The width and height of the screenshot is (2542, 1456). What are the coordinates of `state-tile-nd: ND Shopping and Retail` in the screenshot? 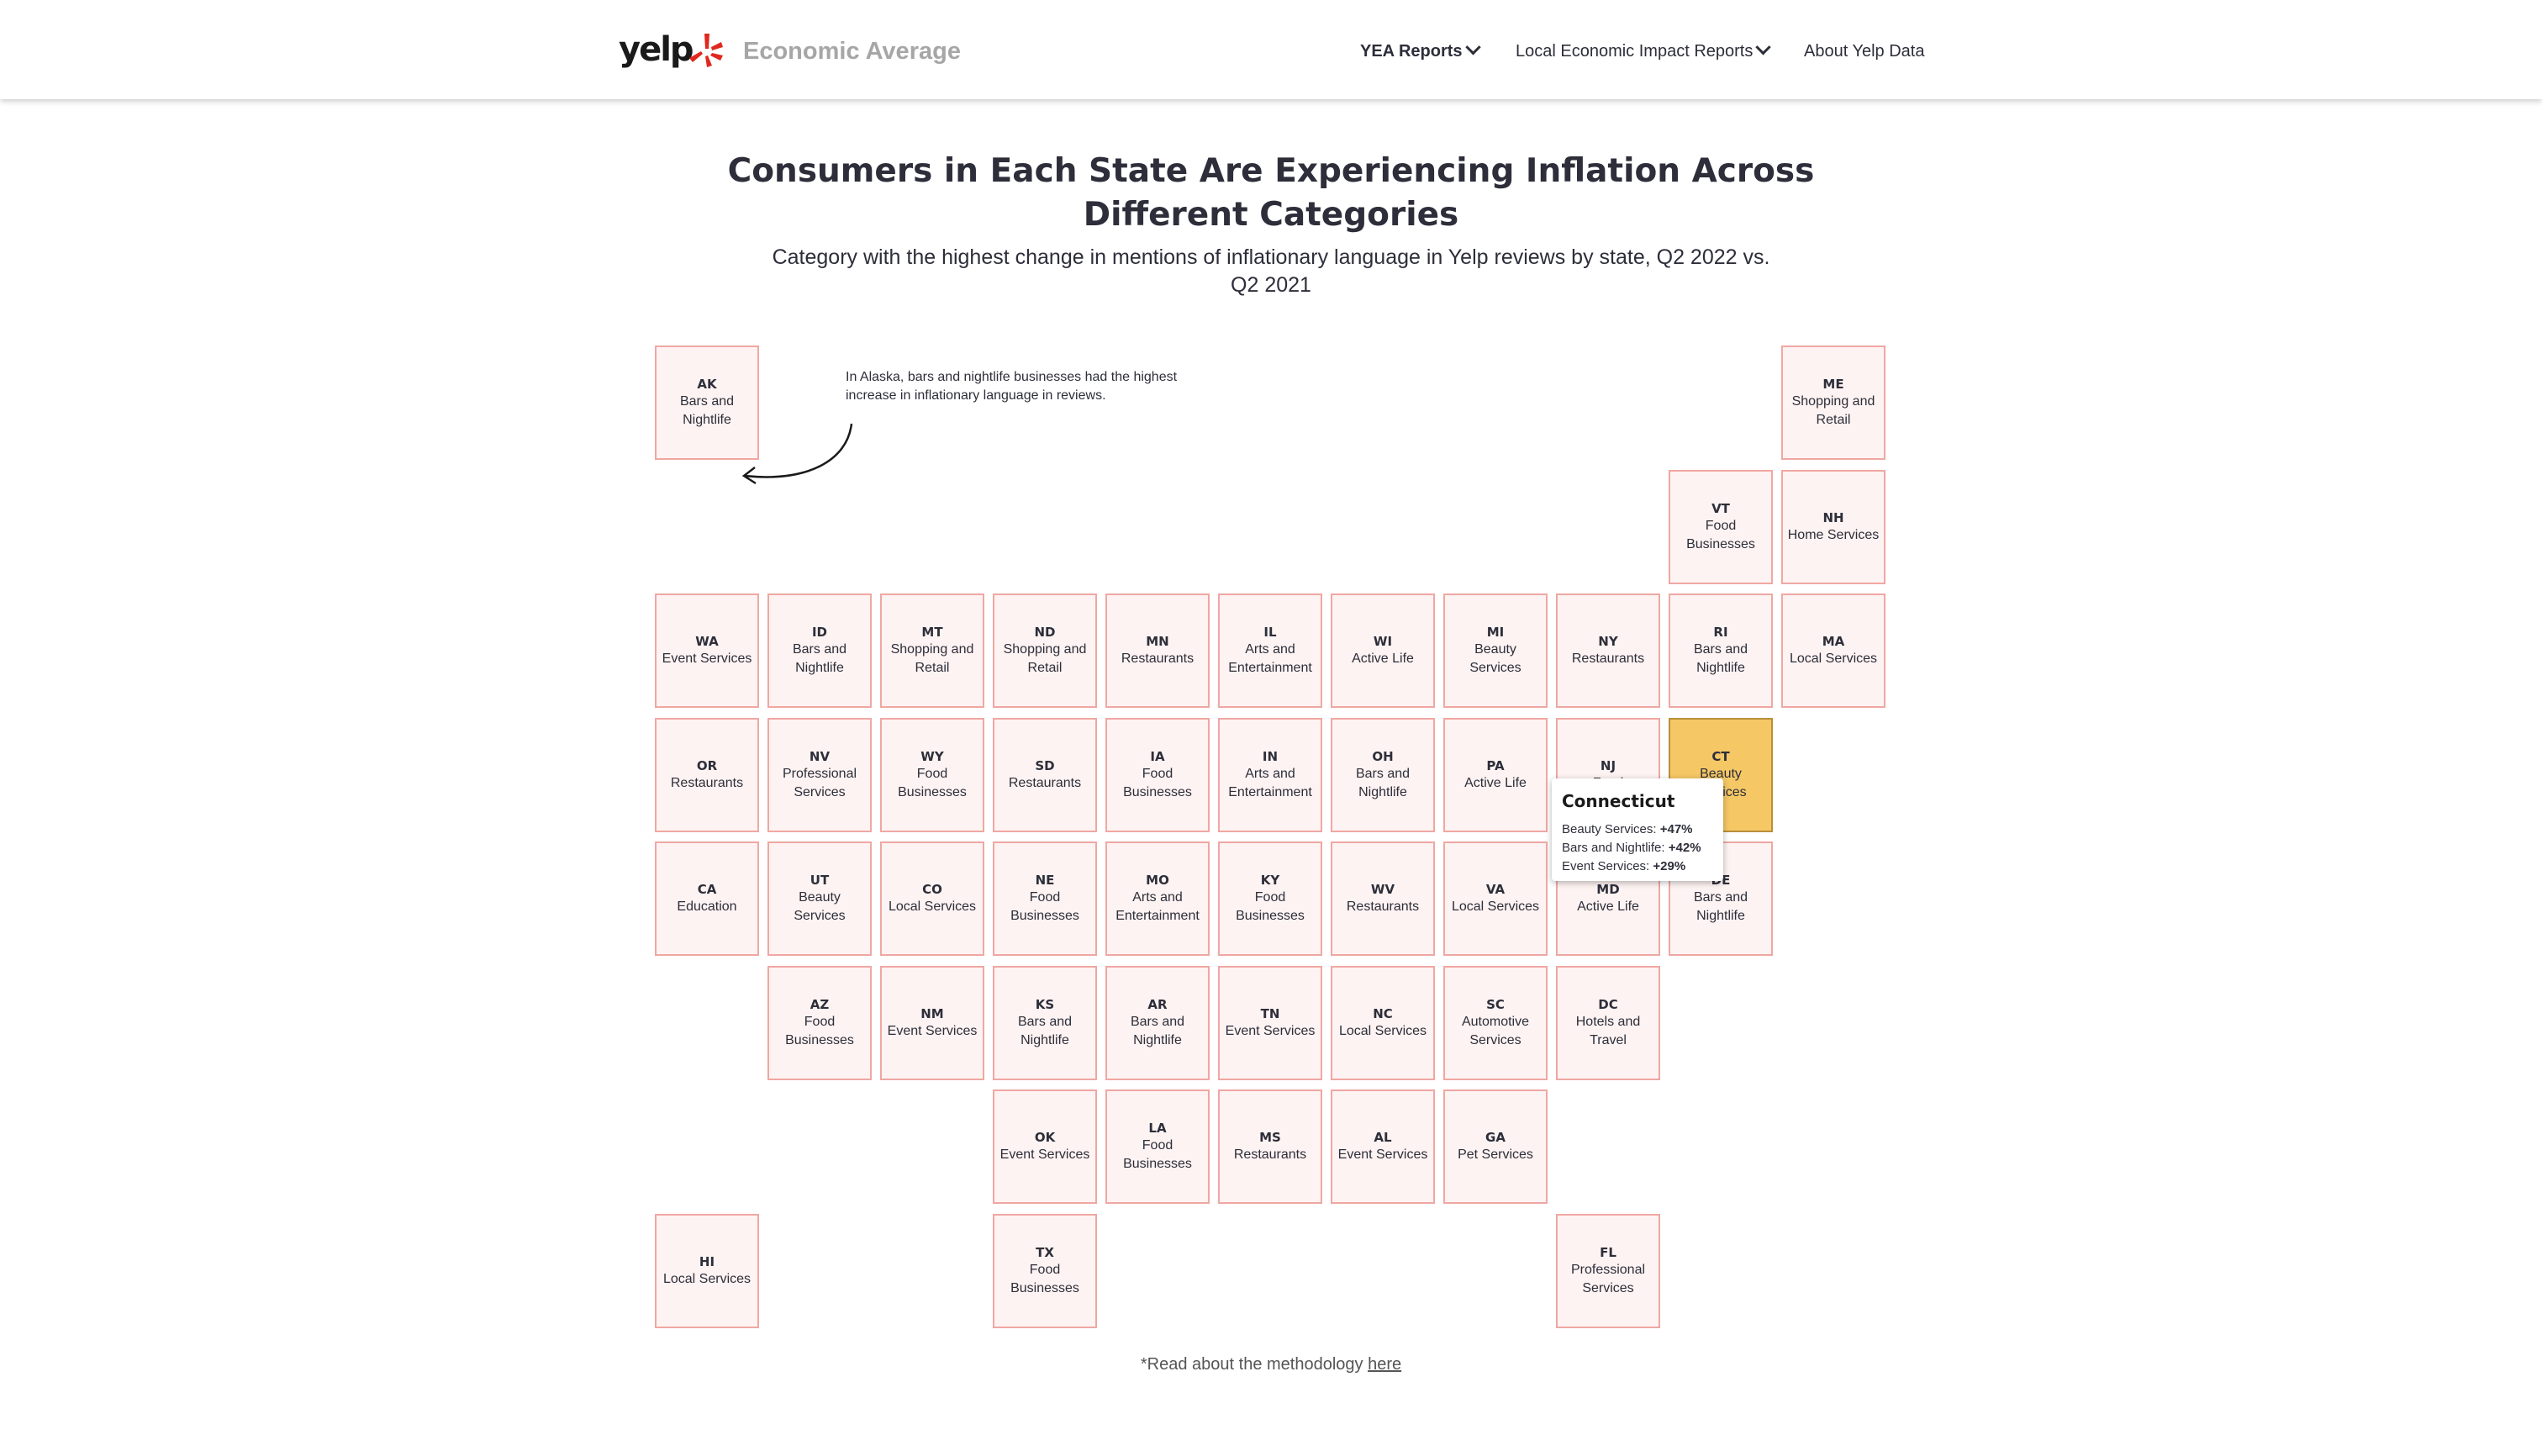 It's located at (1045, 651).